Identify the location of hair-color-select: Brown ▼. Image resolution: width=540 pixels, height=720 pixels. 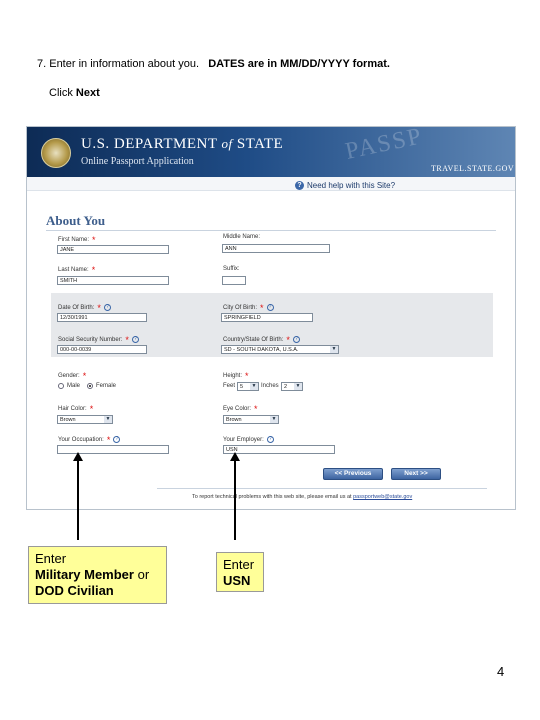
(85, 419).